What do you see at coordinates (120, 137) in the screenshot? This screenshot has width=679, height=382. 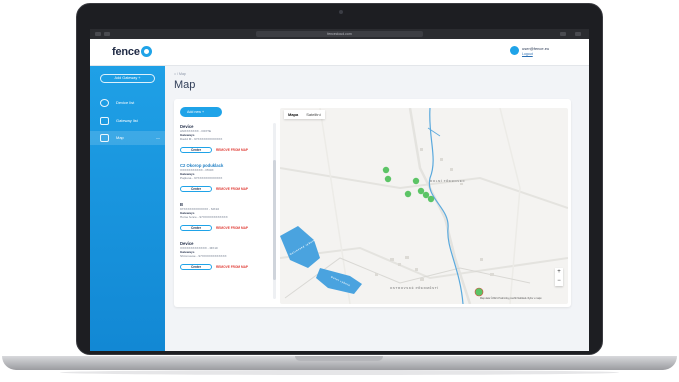 I see `sidebar-item-label: Map` at bounding box center [120, 137].